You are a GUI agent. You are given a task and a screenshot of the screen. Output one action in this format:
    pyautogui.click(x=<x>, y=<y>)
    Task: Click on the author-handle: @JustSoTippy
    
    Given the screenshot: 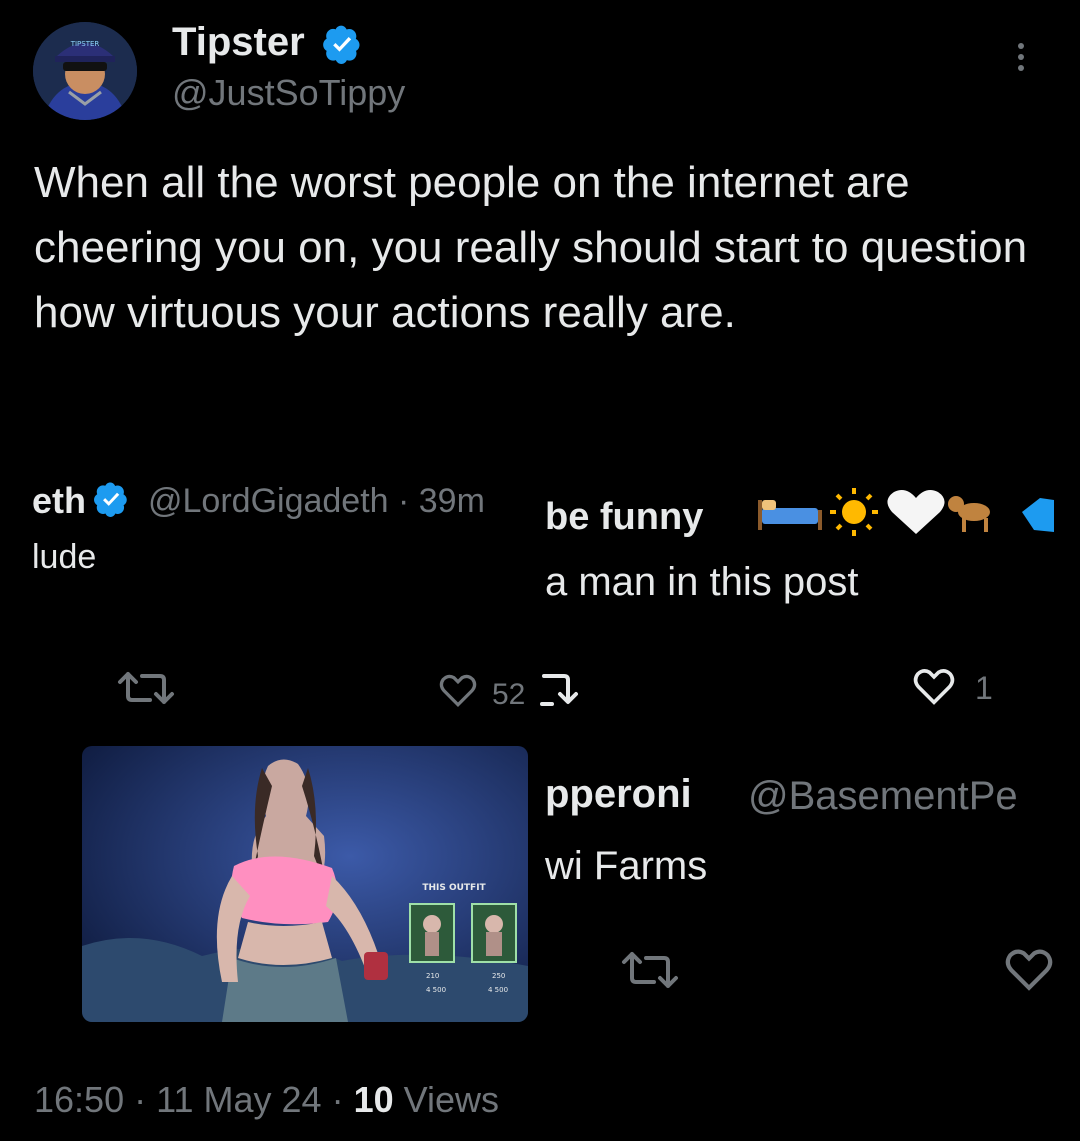 What is the action you would take?
    pyautogui.click(x=288, y=93)
    